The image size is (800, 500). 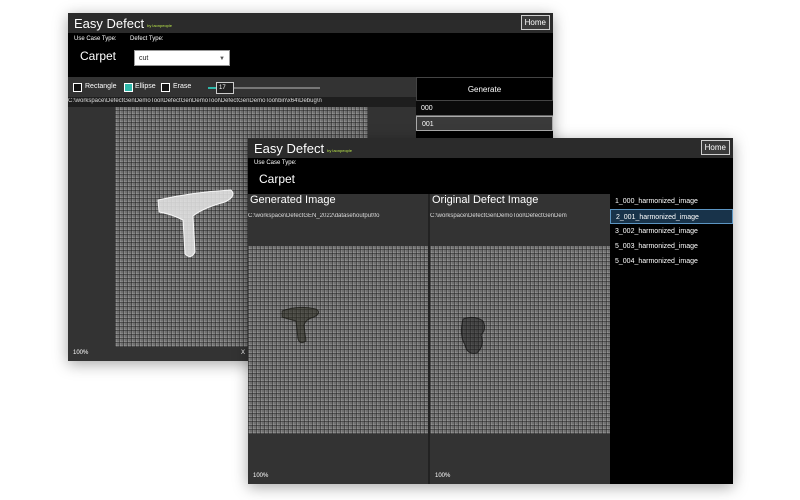 What do you see at coordinates (300, 325) in the screenshot?
I see `generated-defect-shape` at bounding box center [300, 325].